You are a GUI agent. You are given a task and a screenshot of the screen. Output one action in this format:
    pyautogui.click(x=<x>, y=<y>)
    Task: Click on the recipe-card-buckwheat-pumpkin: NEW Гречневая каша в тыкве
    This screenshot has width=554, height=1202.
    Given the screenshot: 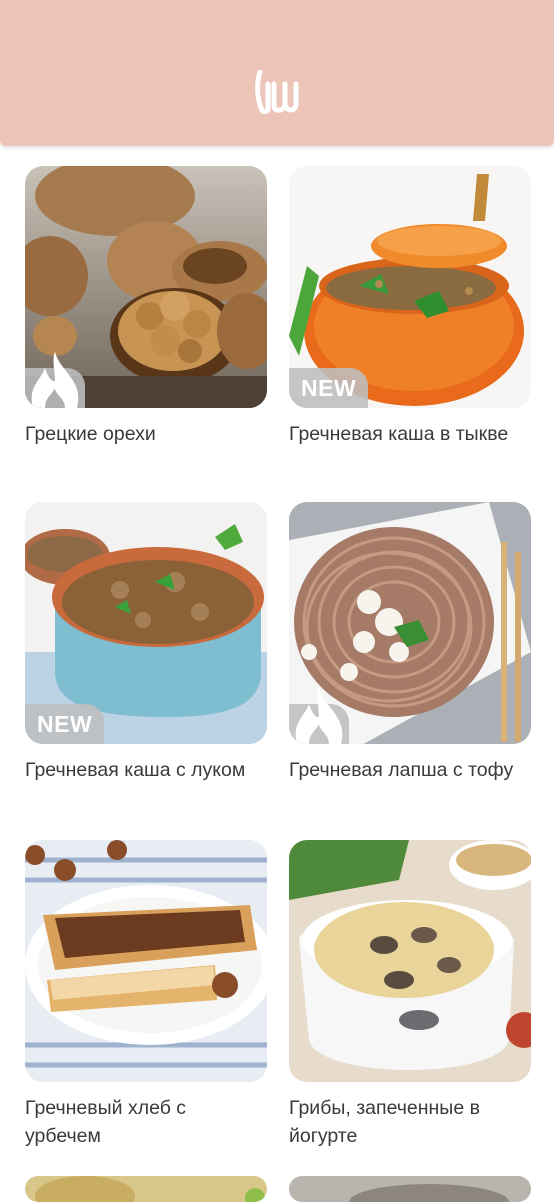 What is the action you would take?
    pyautogui.click(x=410, y=307)
    